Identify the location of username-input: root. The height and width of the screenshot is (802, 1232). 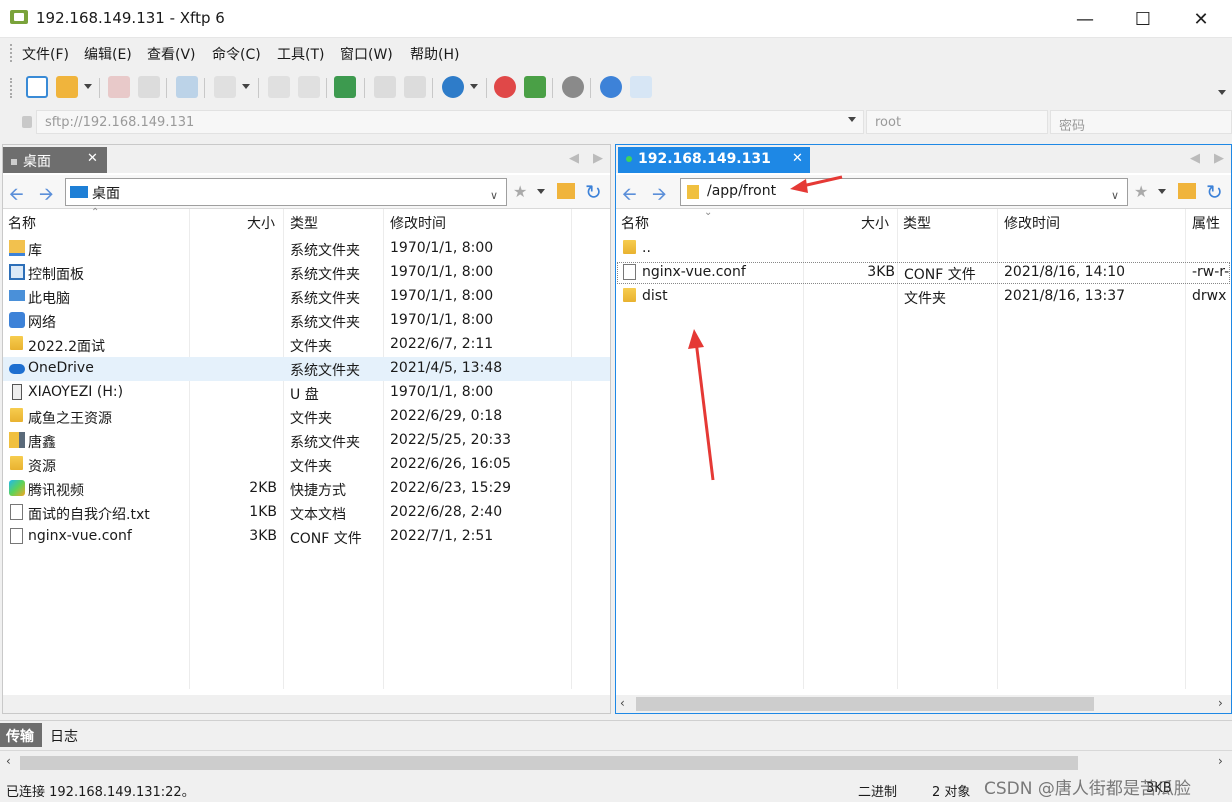
(957, 122).